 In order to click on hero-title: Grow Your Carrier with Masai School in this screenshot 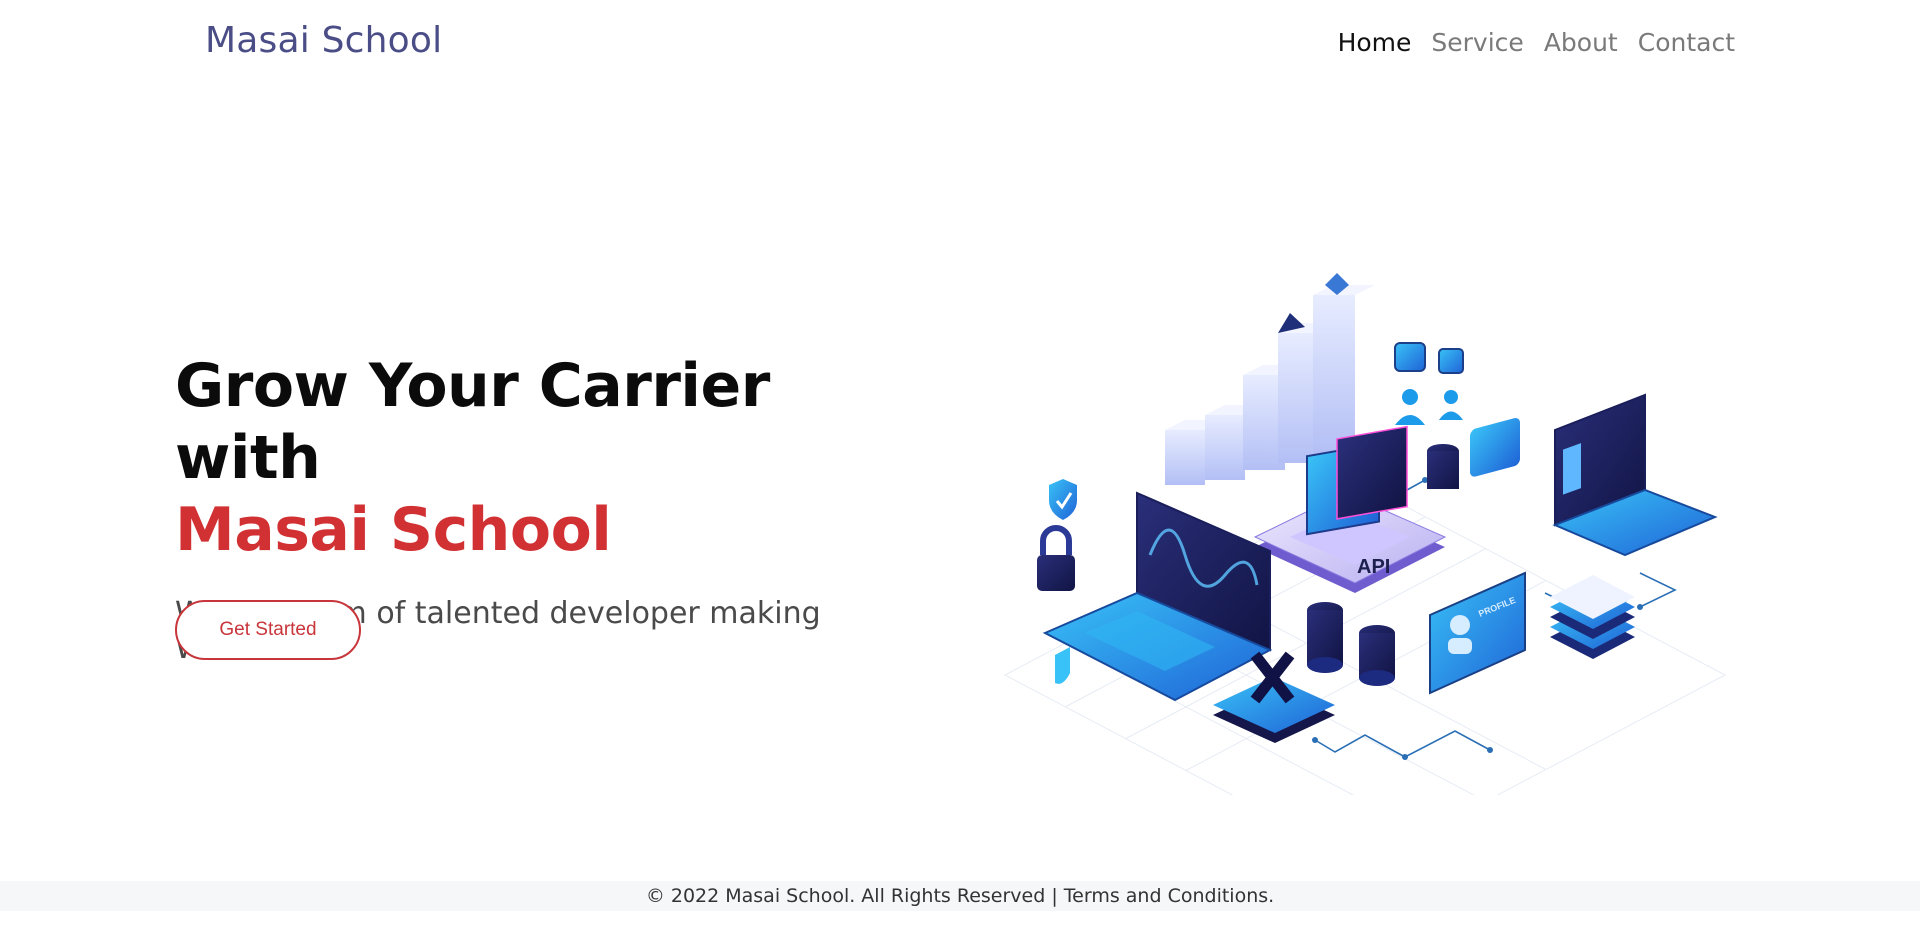, I will do `click(555, 458)`.